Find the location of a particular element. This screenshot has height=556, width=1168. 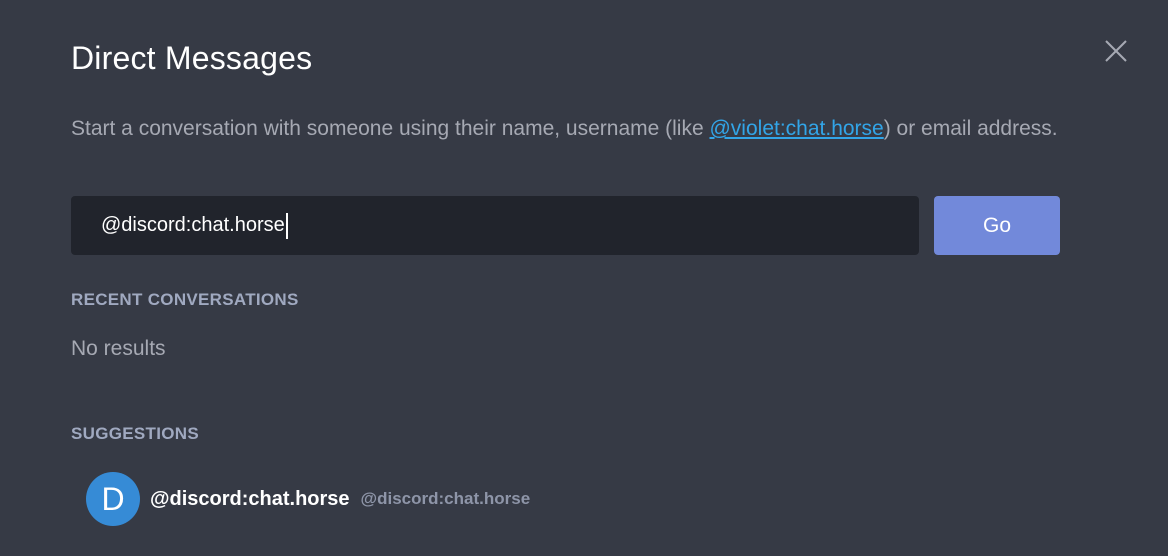

close-icon is located at coordinates (1116, 51).